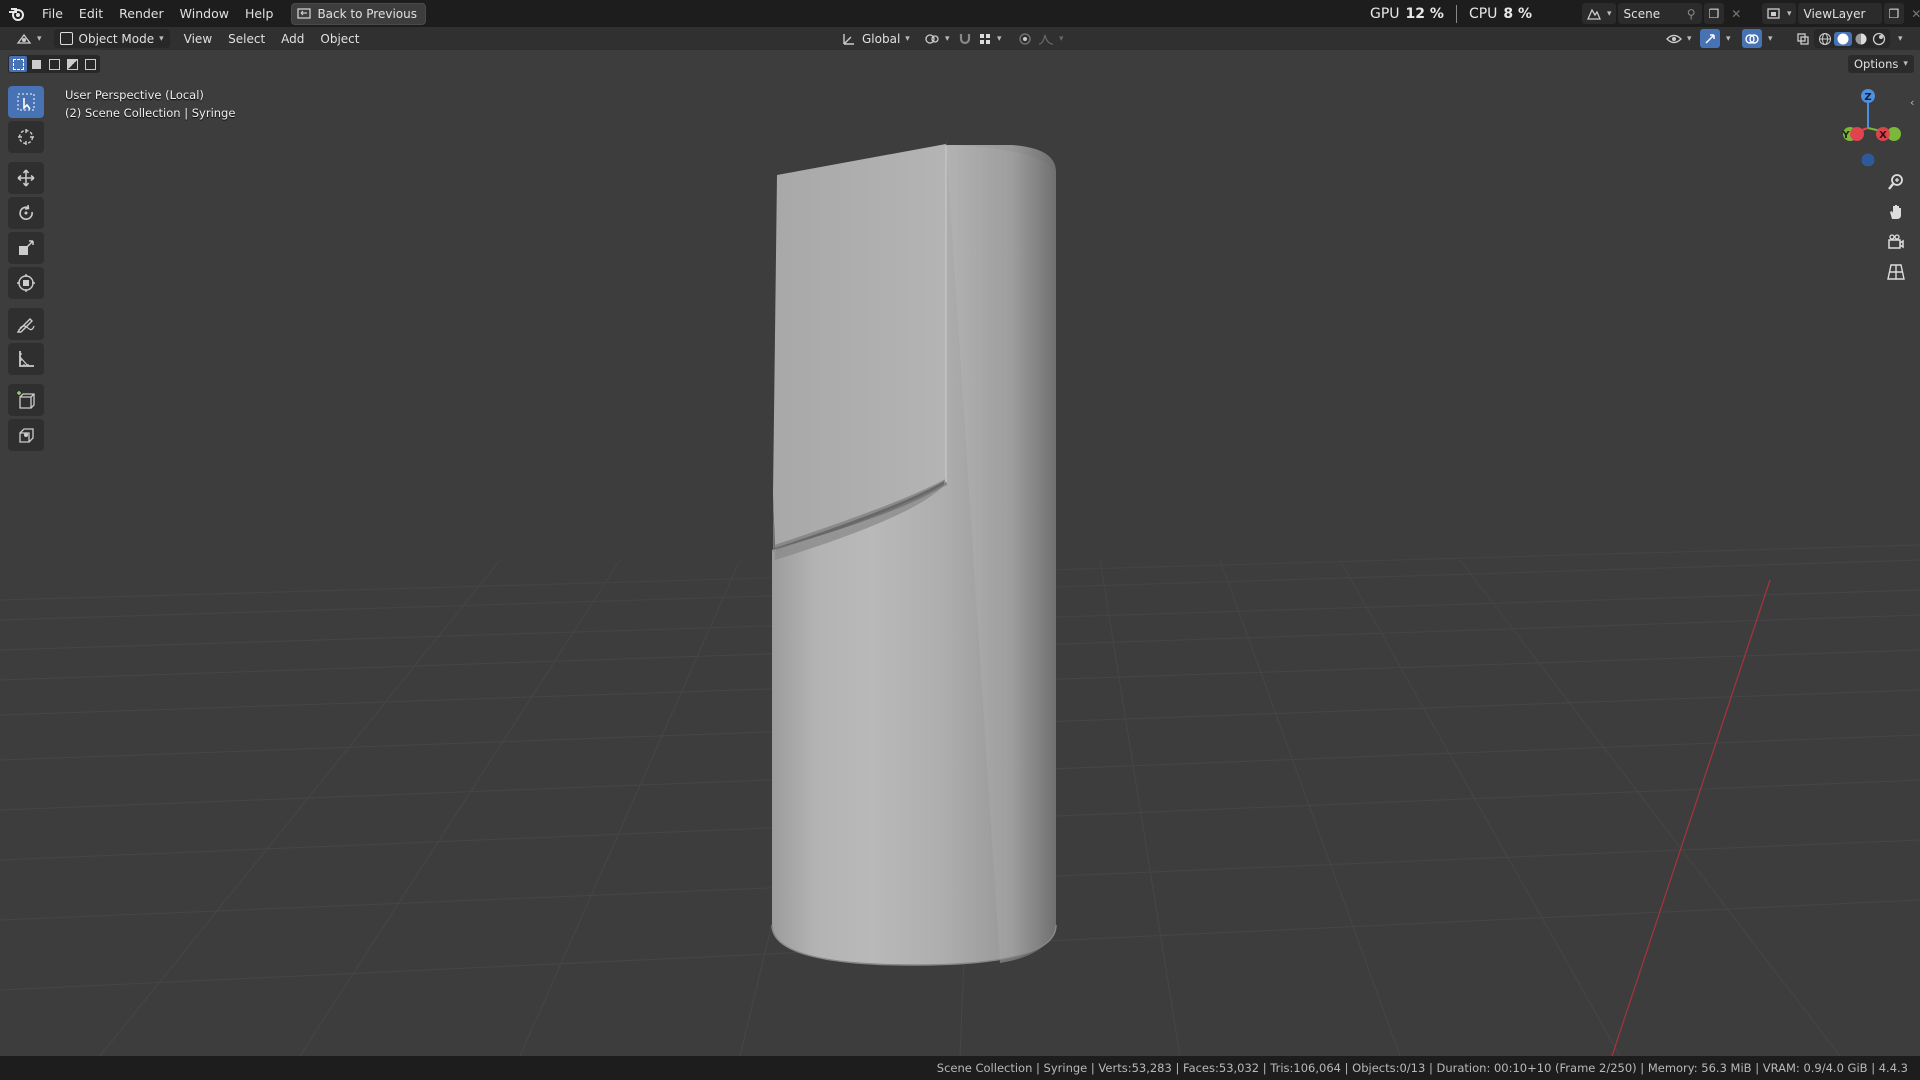 The width and height of the screenshot is (1920, 1080). I want to click on menu-file: File, so click(52, 13).